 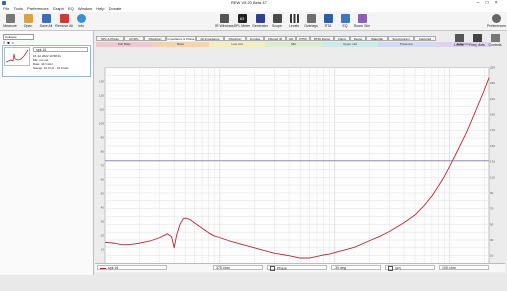 What do you see at coordinates (342, 38) in the screenshot?
I see `tab-clarity: Clarity` at bounding box center [342, 38].